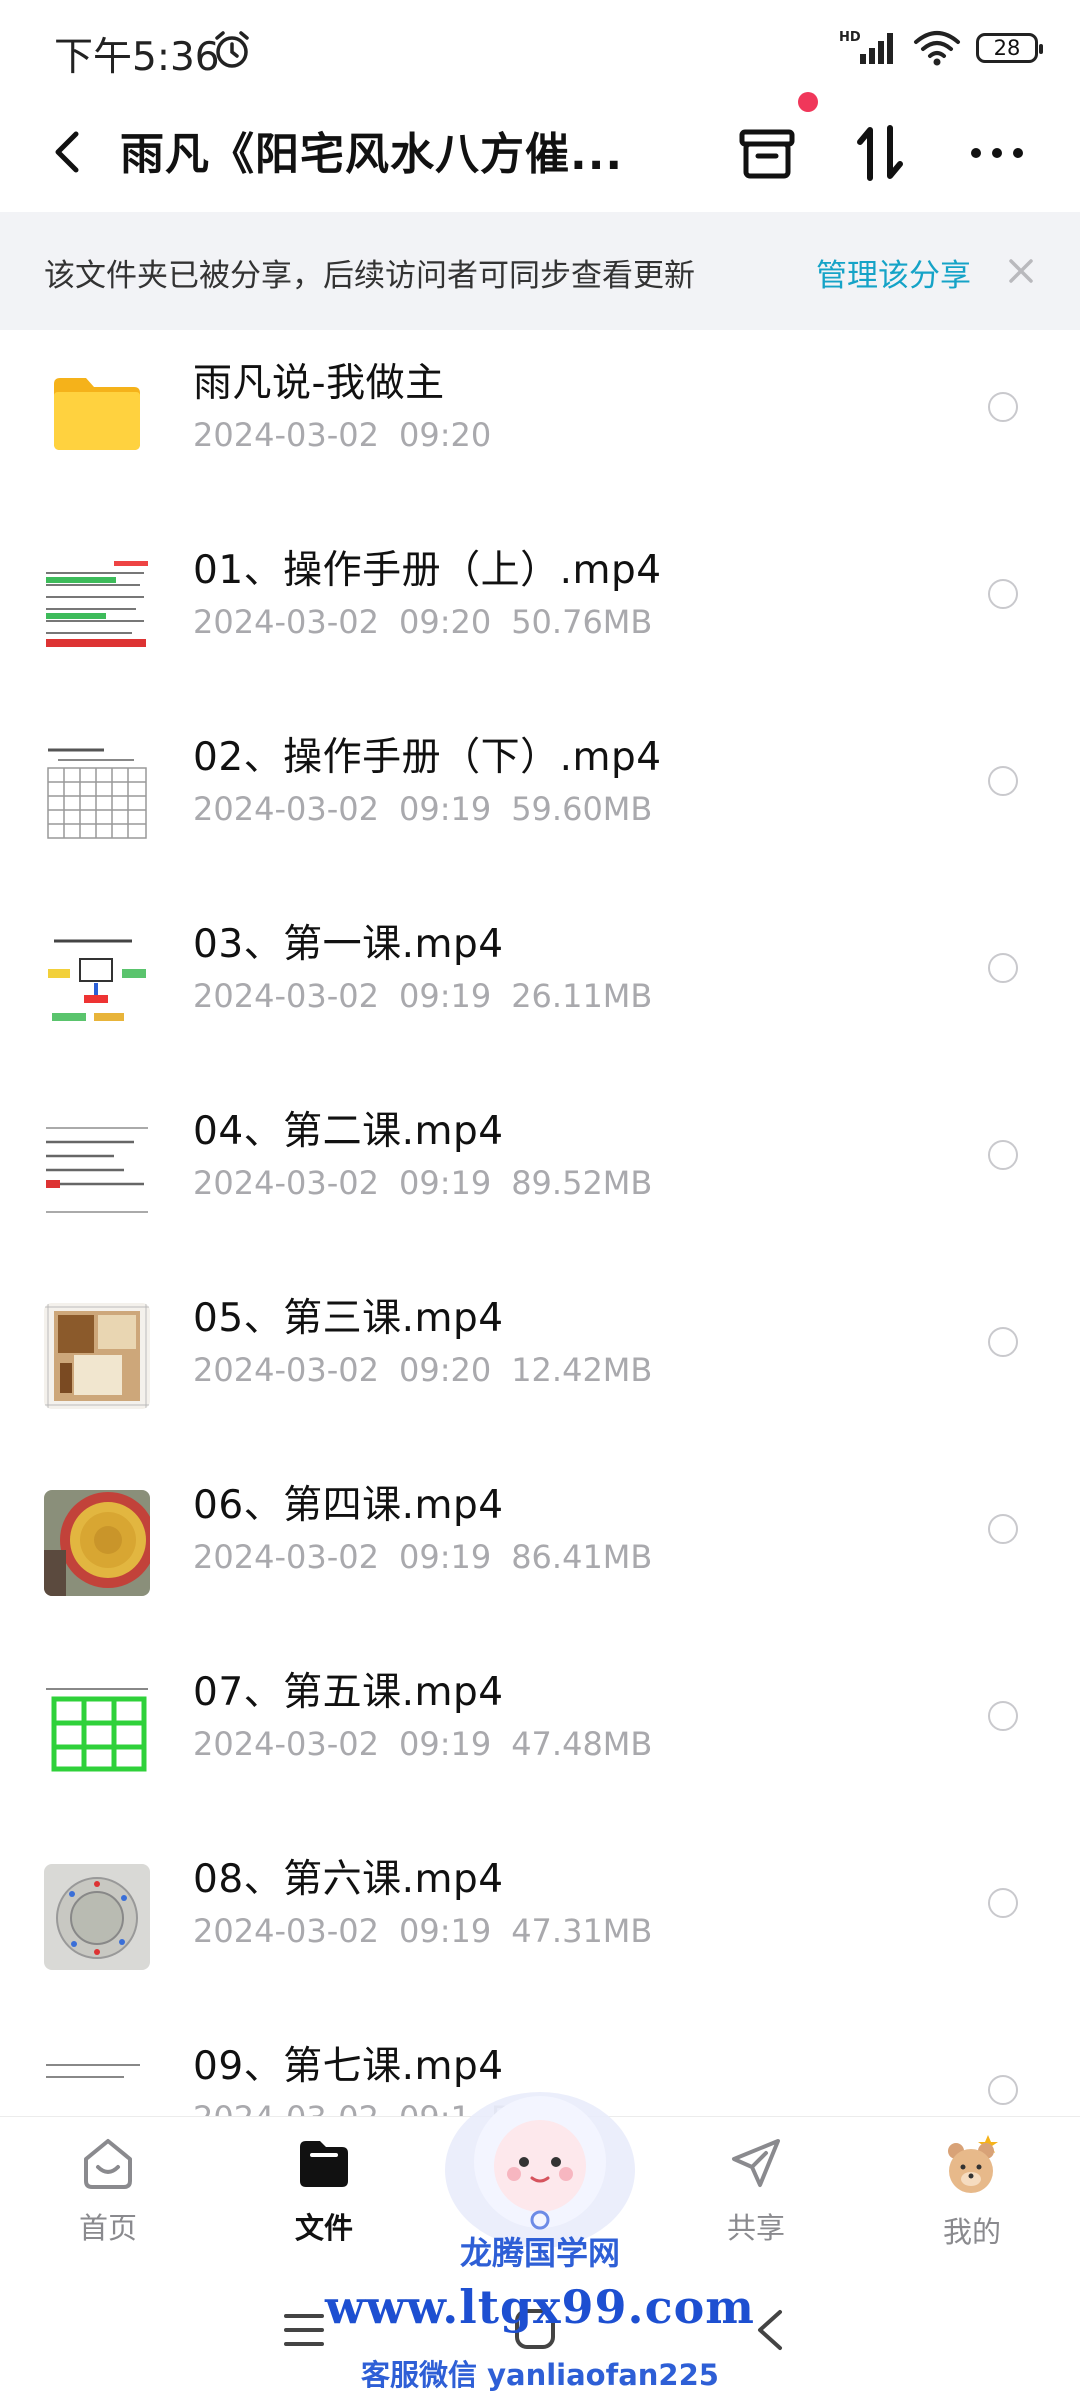 The height and width of the screenshot is (2400, 1080). I want to click on file-meta: 2024-03-02 09:20 12.42MB, so click(422, 1370).